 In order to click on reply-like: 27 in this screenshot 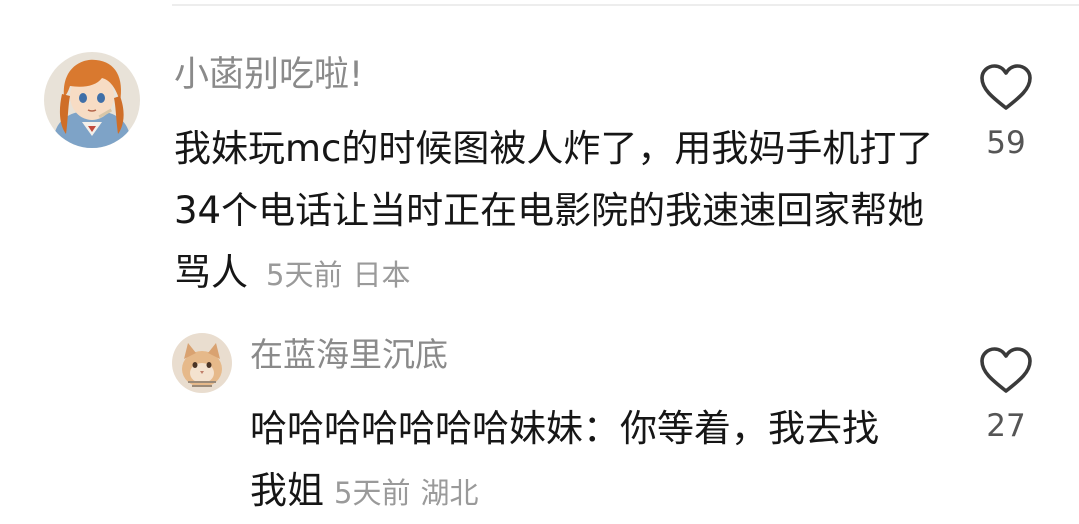, I will do `click(1006, 393)`.